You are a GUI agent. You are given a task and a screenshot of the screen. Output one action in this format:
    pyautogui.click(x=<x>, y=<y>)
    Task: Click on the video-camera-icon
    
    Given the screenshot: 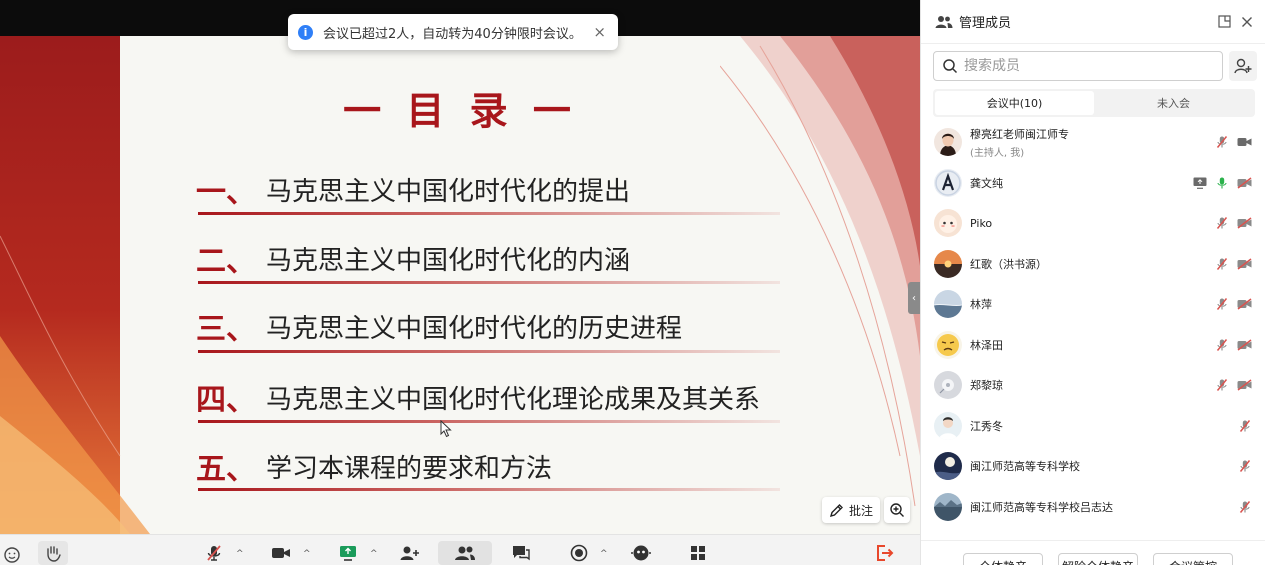 What is the action you would take?
    pyautogui.click(x=281, y=553)
    